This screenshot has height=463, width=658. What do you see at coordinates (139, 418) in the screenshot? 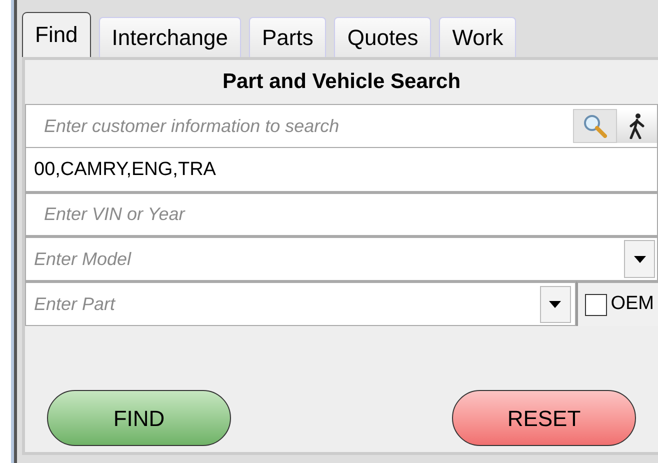
I see `find-button: FIND` at bounding box center [139, 418].